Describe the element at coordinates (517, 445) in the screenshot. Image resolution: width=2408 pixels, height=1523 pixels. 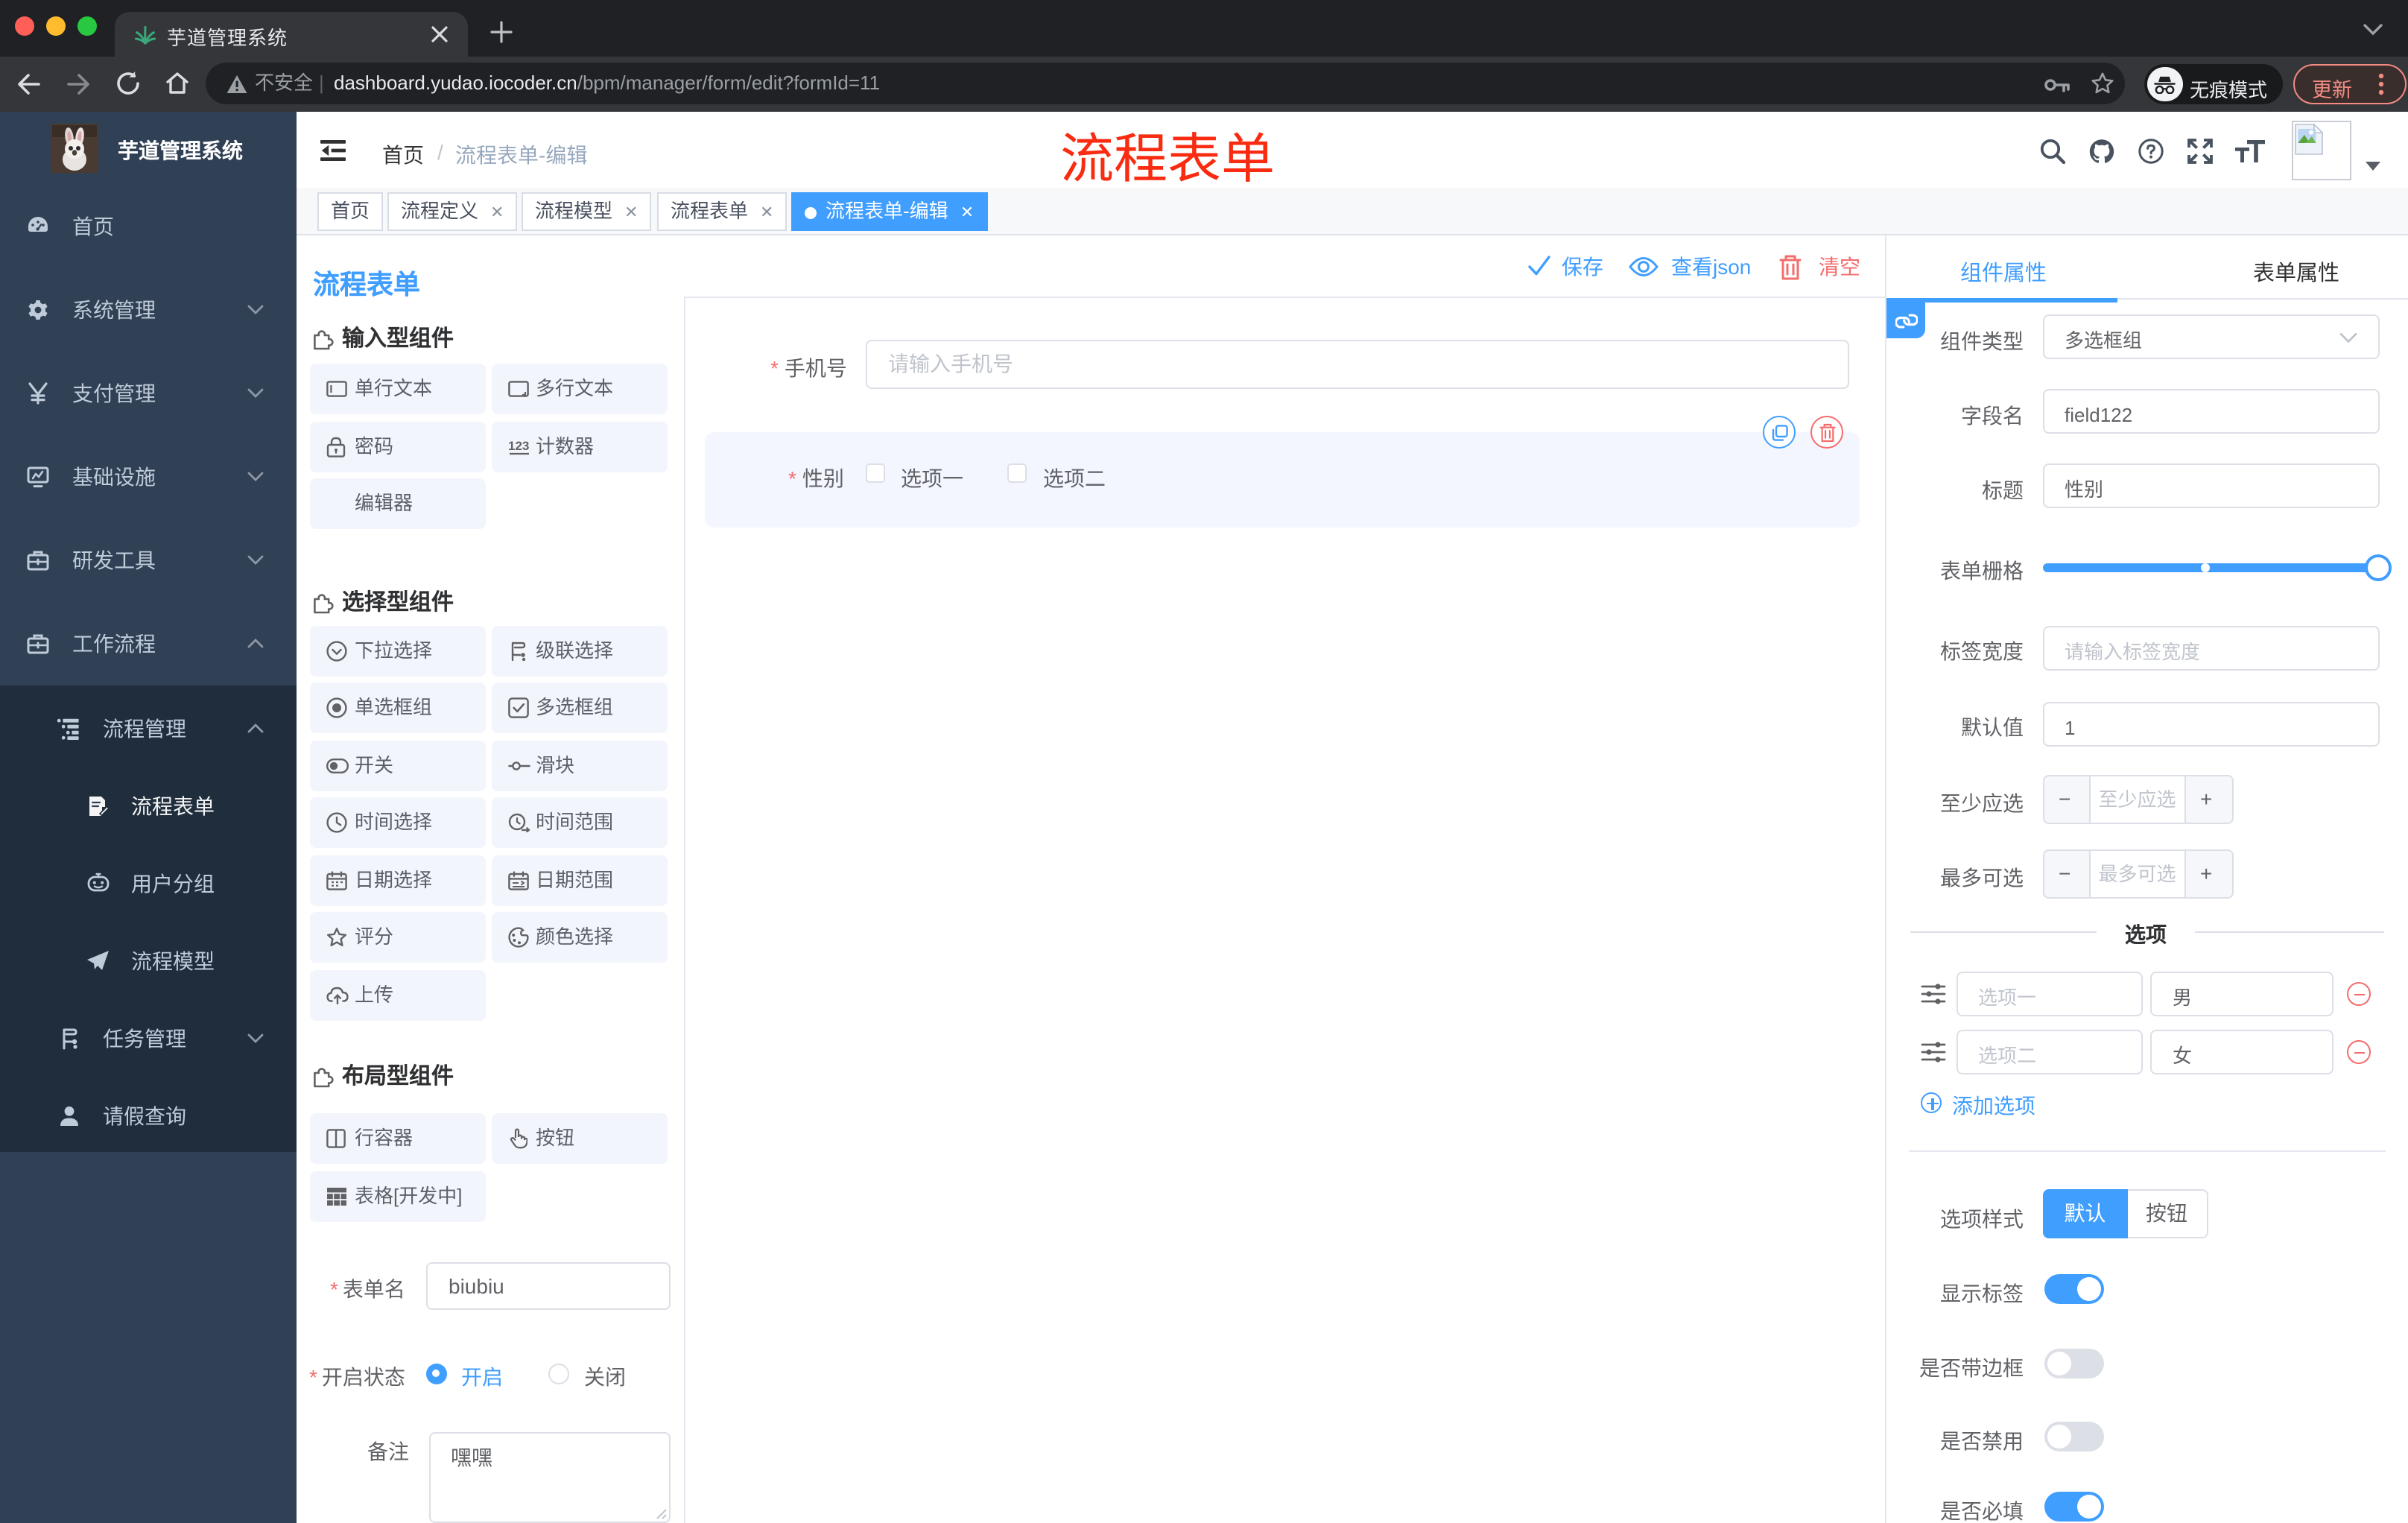
I see `svg-text: 123` at that location.